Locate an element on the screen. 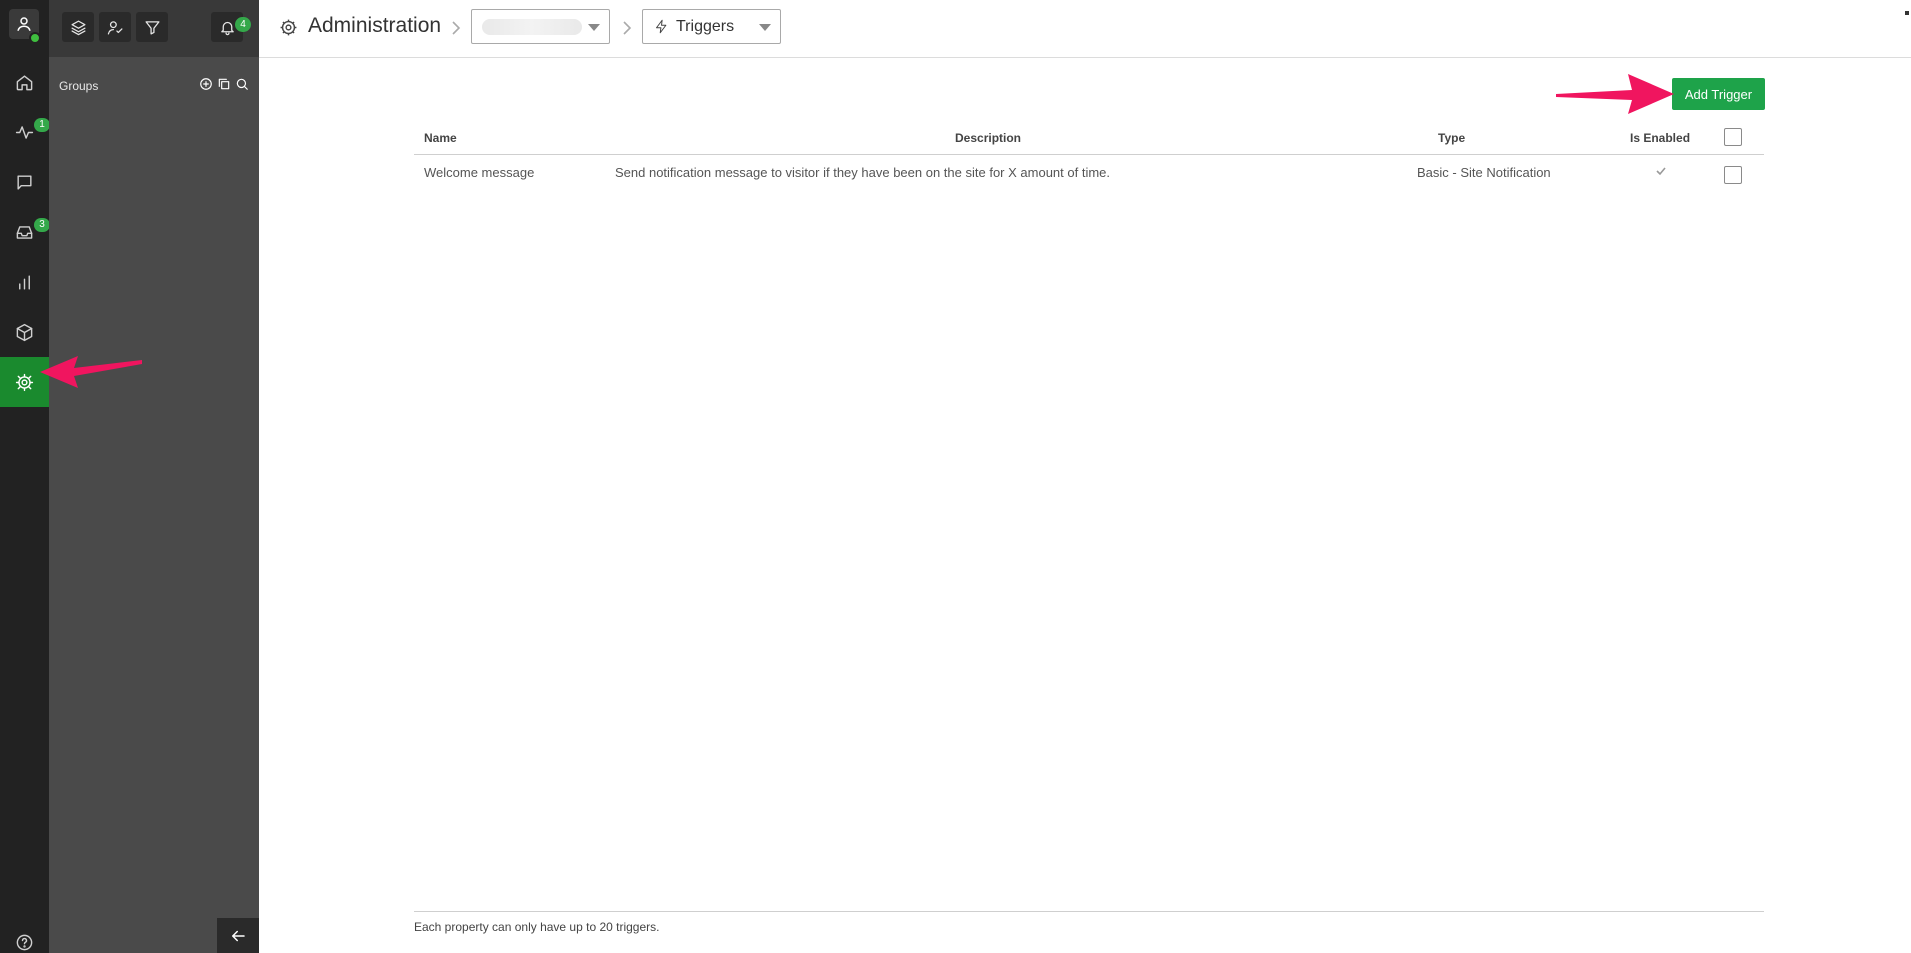  collapse-panel-button is located at coordinates (238, 935).